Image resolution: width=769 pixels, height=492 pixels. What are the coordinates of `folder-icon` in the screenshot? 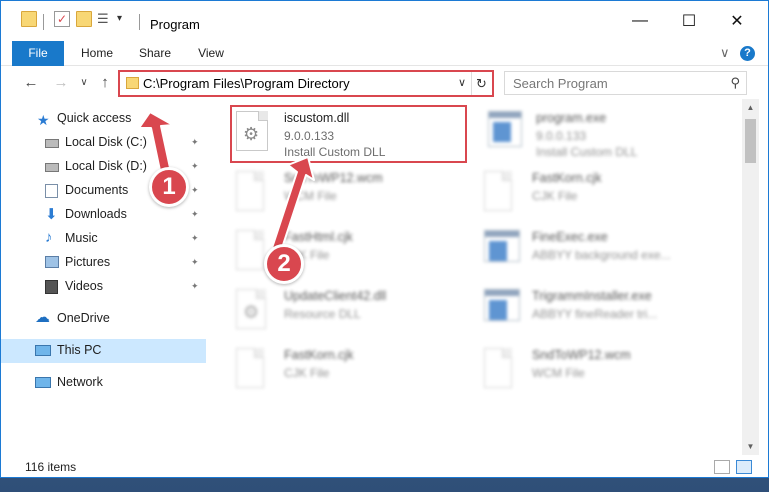 It's located at (132, 83).